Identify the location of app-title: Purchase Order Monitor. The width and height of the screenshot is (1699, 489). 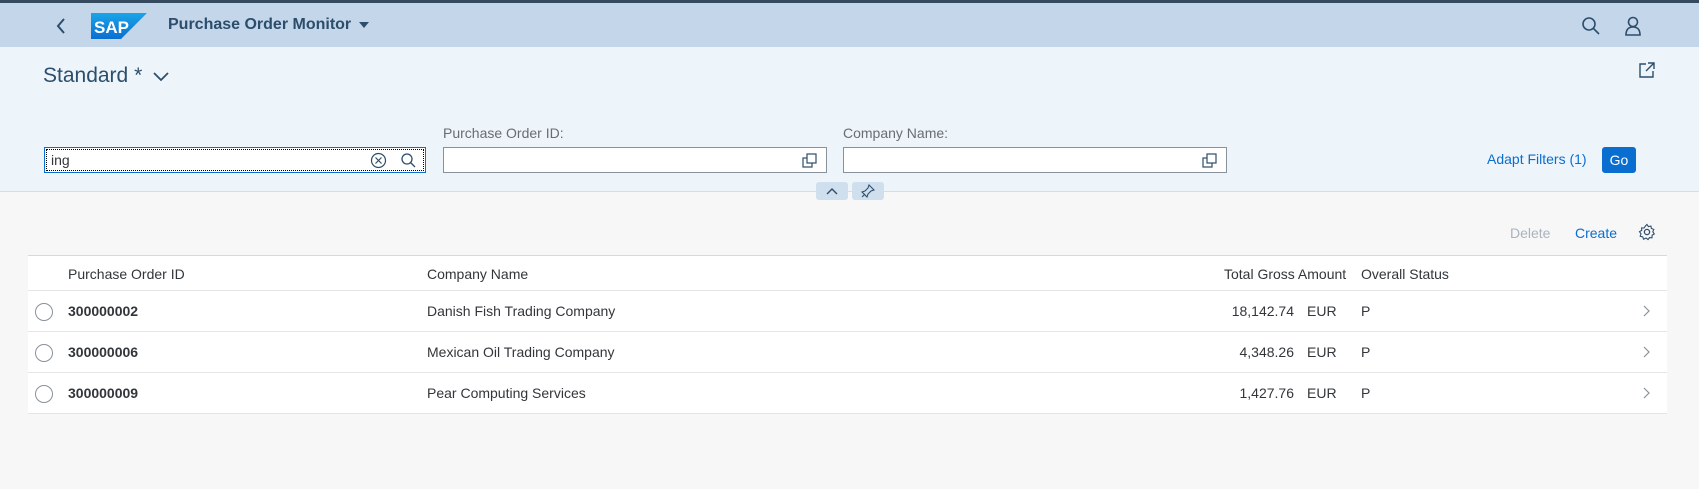
(260, 24).